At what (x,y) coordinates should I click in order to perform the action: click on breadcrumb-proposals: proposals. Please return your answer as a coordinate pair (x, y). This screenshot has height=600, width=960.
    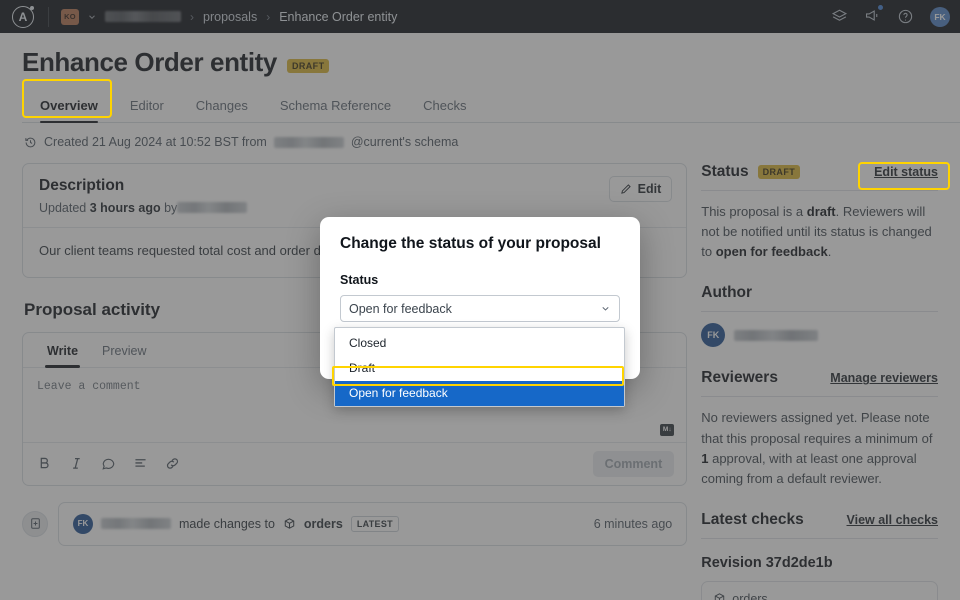
    Looking at the image, I should click on (230, 17).